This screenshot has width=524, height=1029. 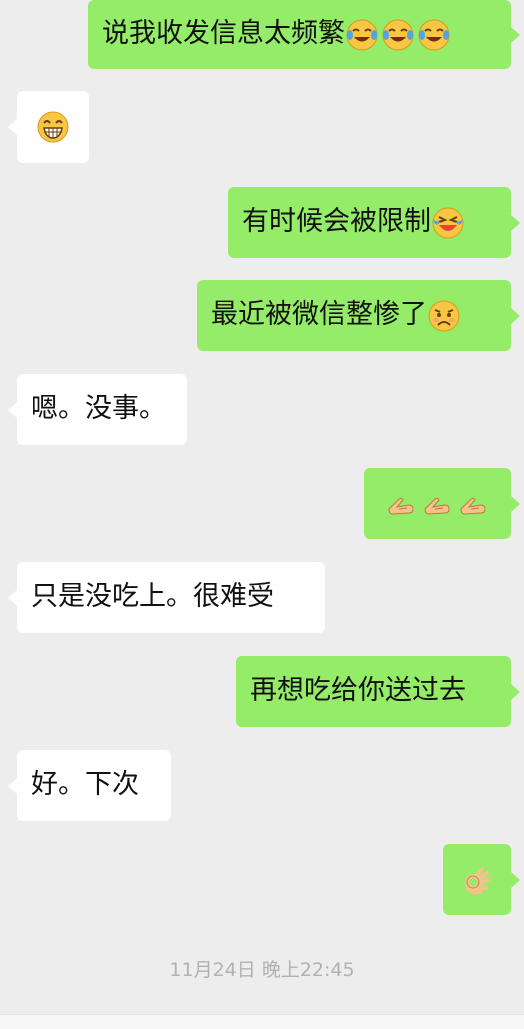 What do you see at coordinates (85, 785) in the screenshot?
I see `message-text: 好。下次` at bounding box center [85, 785].